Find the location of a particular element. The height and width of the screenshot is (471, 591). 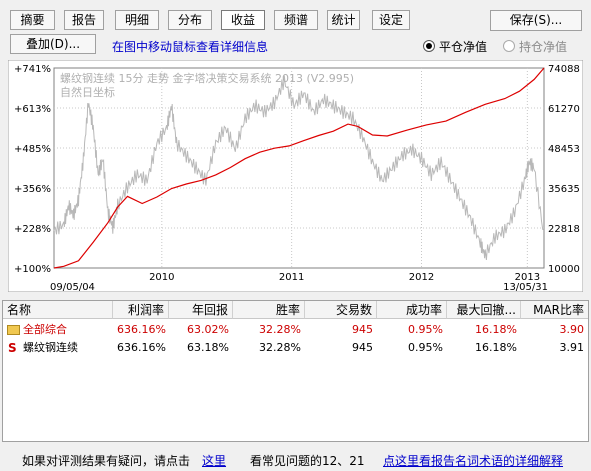

radio-flat-equity: 平仓净值 is located at coordinates (455, 46).